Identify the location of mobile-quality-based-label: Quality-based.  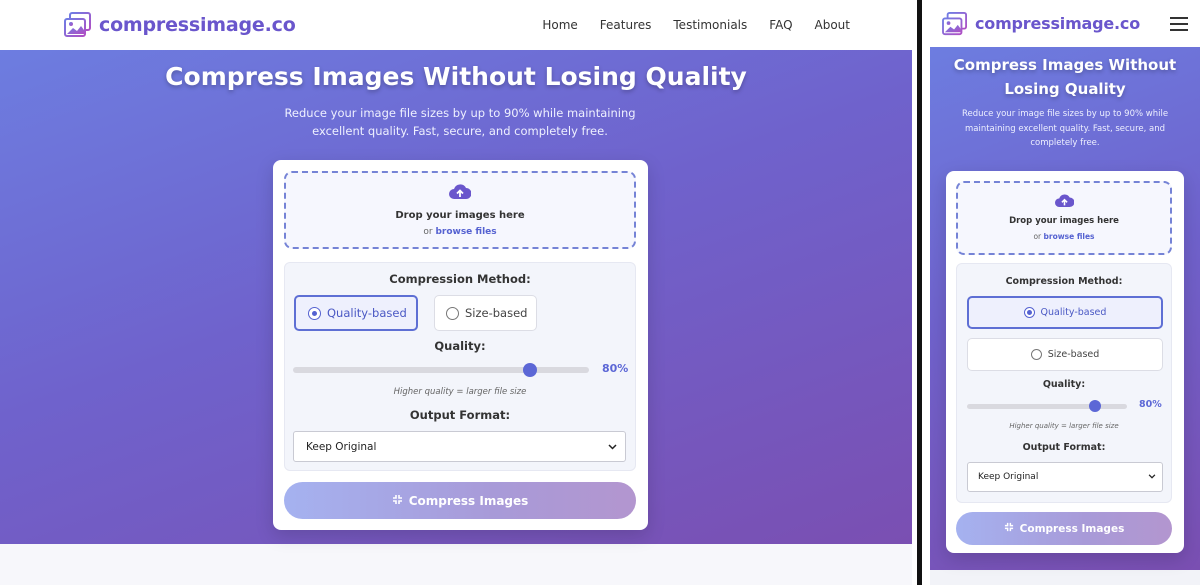
(1073, 312).